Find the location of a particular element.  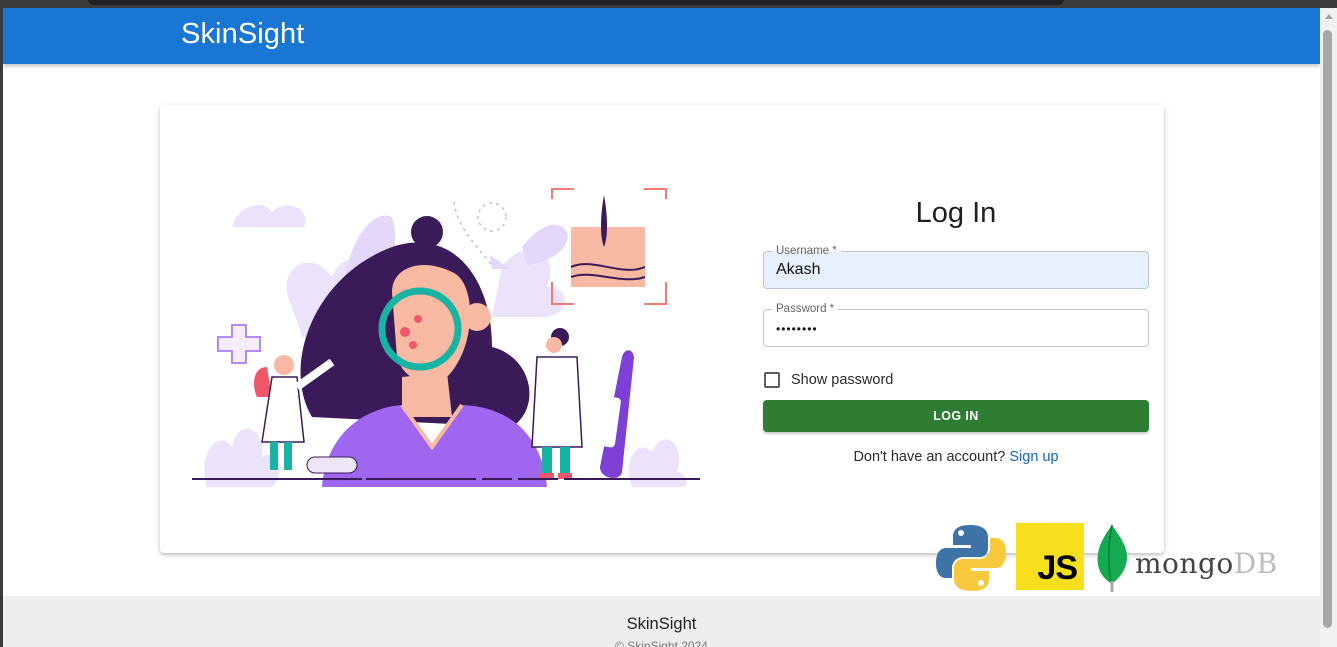

medical-cross-icon is located at coordinates (239, 344).